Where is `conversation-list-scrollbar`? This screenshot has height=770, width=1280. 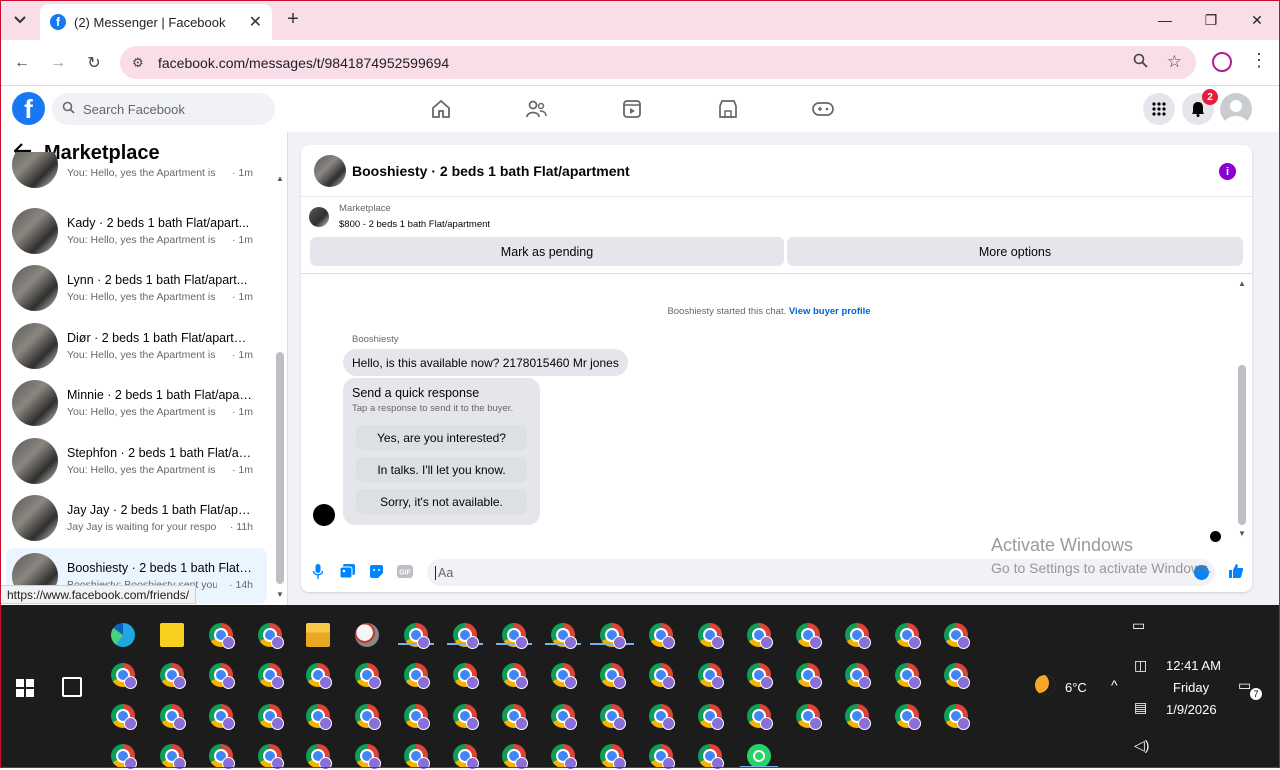 conversation-list-scrollbar is located at coordinates (280, 468).